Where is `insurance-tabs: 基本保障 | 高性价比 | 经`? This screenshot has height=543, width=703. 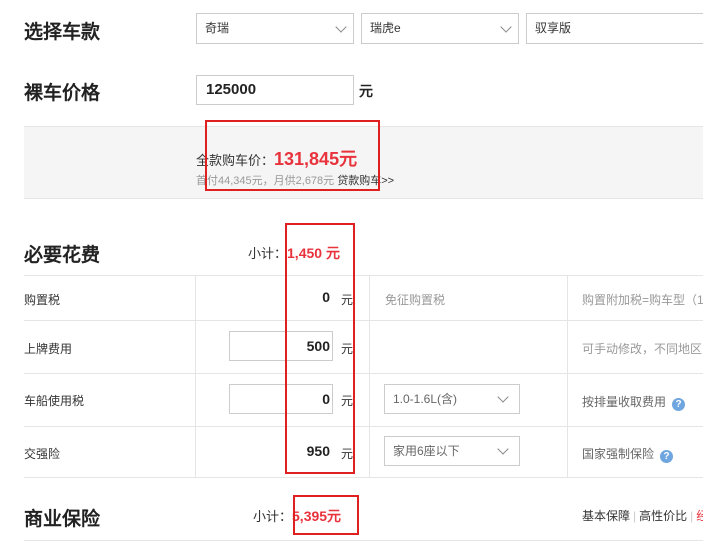
insurance-tabs: 基本保障 | 高性价比 | 经 is located at coordinates (642, 515).